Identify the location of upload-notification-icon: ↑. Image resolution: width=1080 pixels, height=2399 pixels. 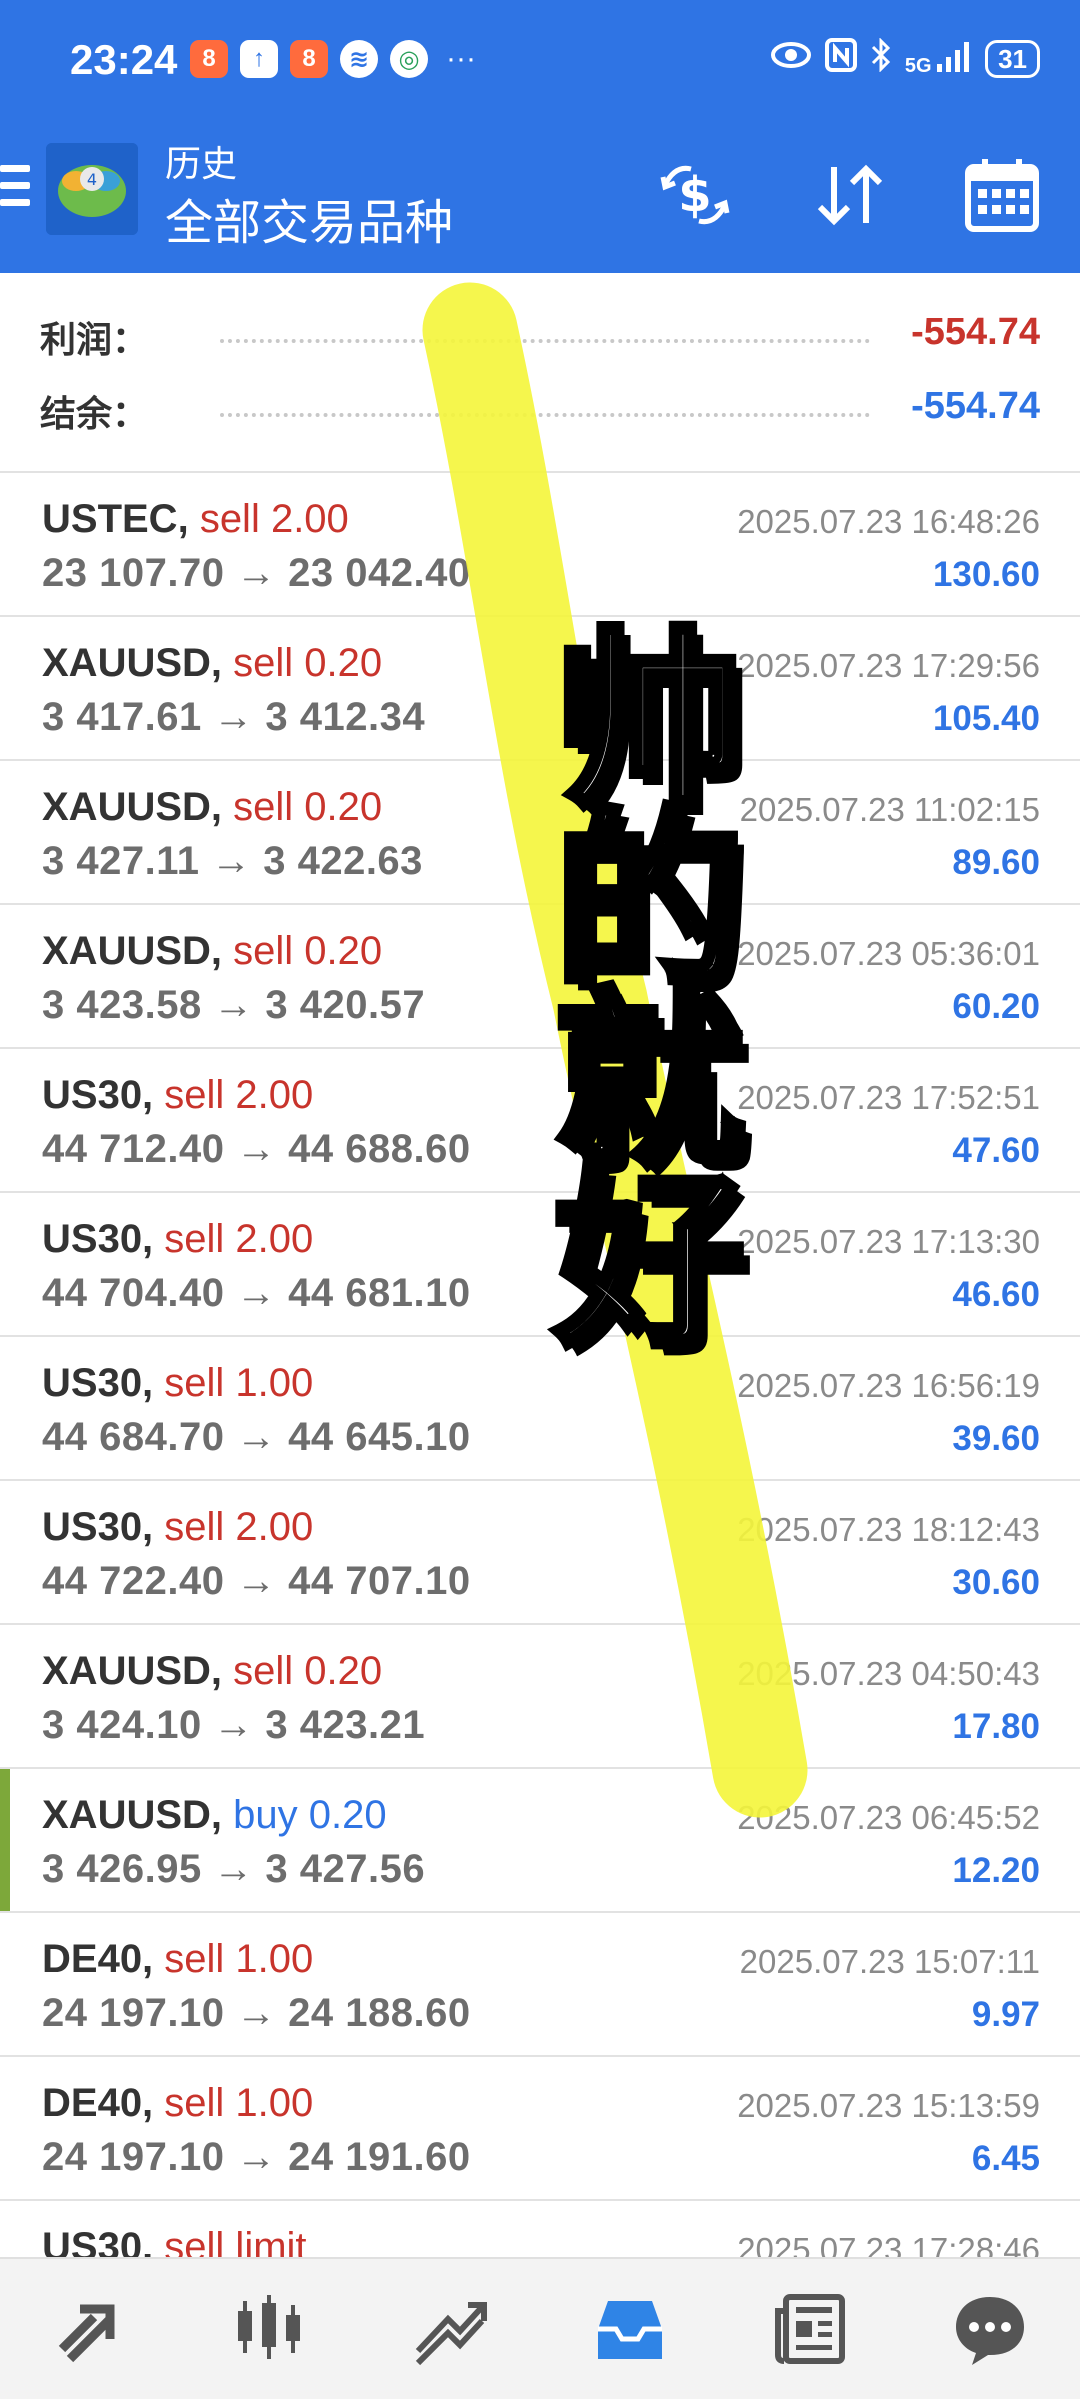
(259, 59).